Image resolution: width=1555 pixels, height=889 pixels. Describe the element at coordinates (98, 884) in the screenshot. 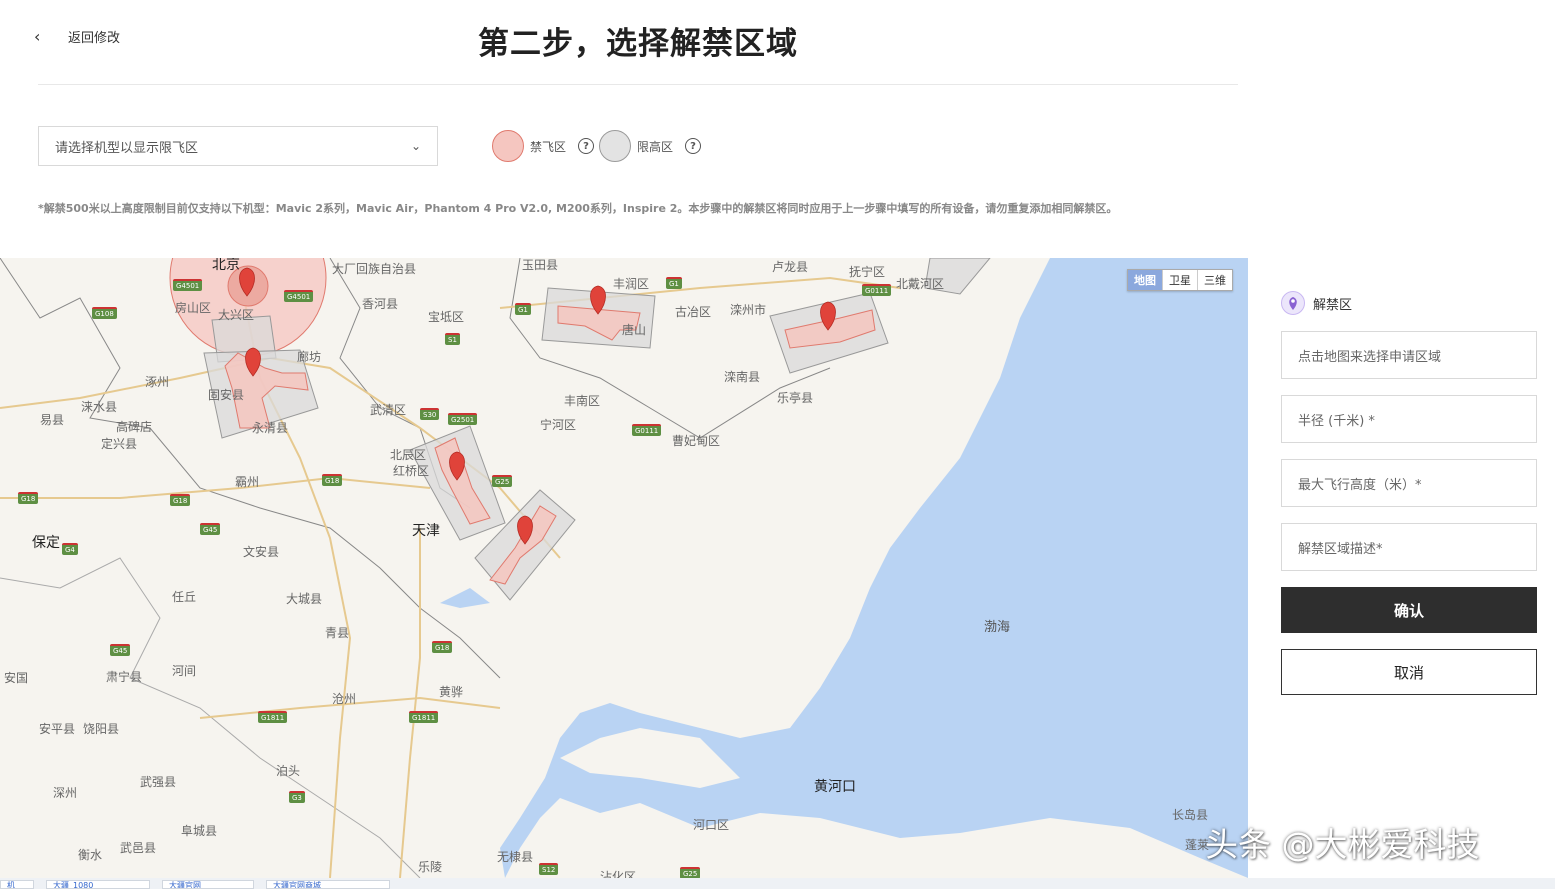

I see `tab: 大疆_1080` at that location.